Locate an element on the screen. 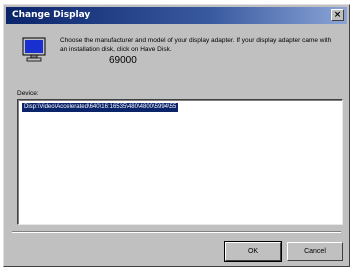 This screenshot has height=270, width=353. monitor-icon is located at coordinates (34, 49).